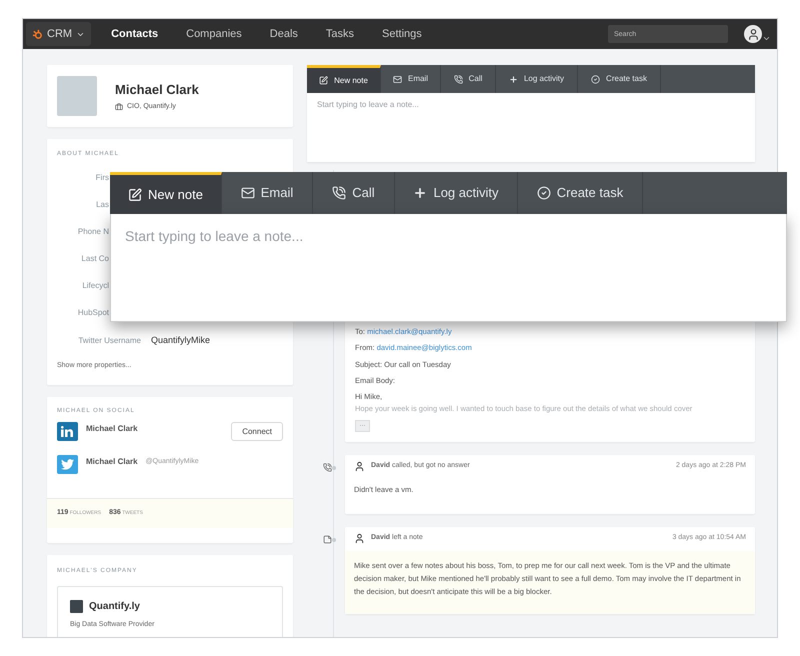 The width and height of the screenshot is (800, 656). Describe the element at coordinates (102, 205) in the screenshot. I see `property-label: Las` at that location.